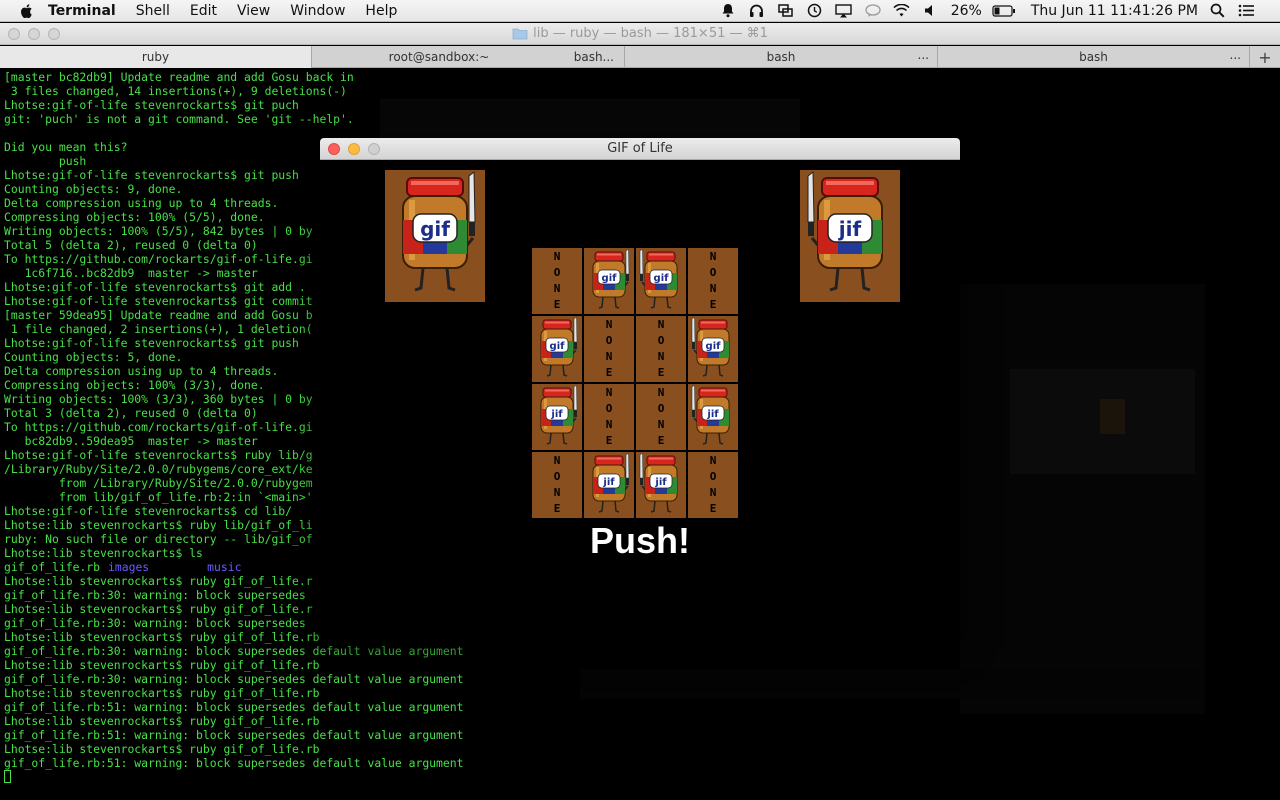  Describe the element at coordinates (931, 11) in the screenshot. I see `volume-icon` at that location.